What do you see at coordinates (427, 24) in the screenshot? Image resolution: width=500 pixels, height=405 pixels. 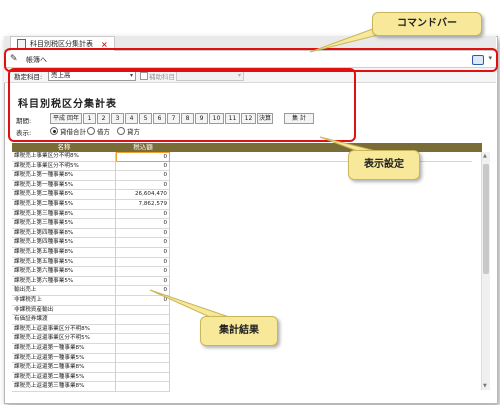 I see `callout-command-bar: コマンドバー` at bounding box center [427, 24].